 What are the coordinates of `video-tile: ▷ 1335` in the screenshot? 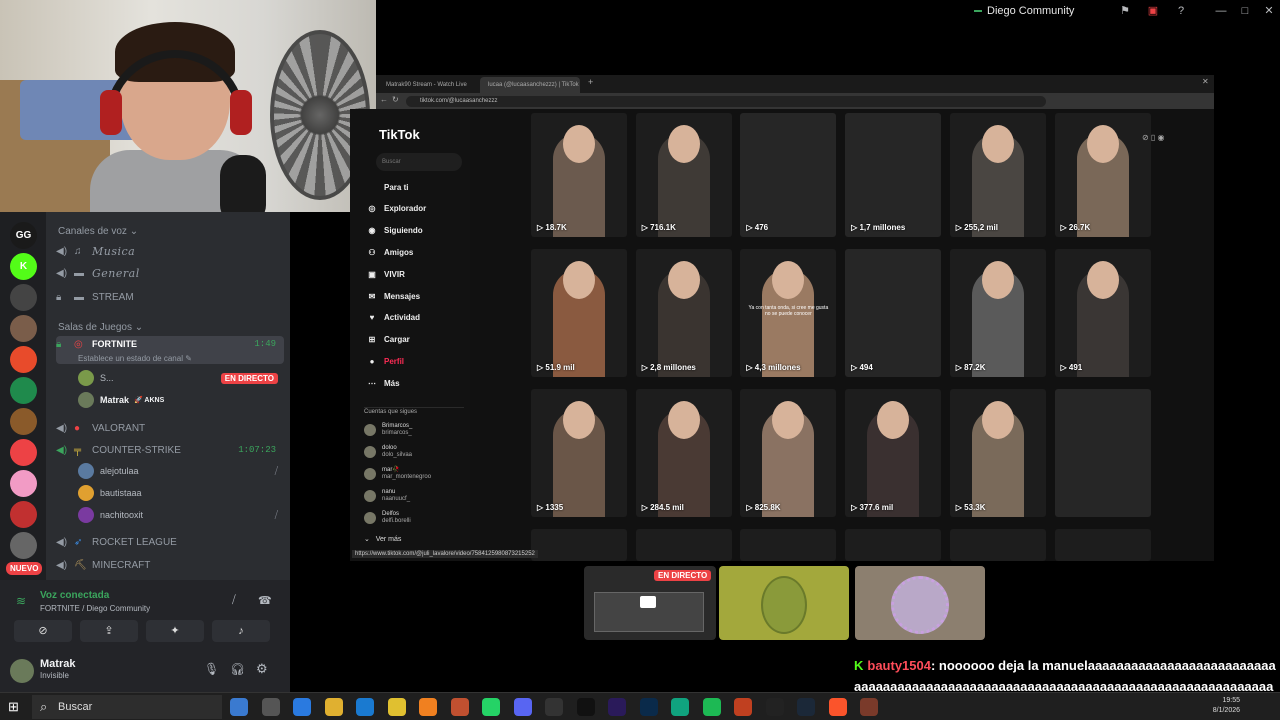 It's located at (579, 453).